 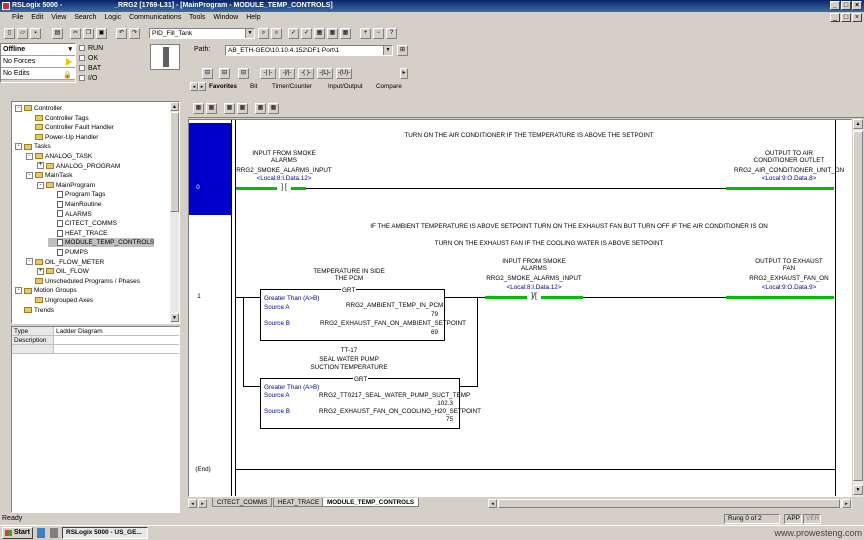 I want to click on tree-item: - Motion Groups, so click(x=46, y=290).